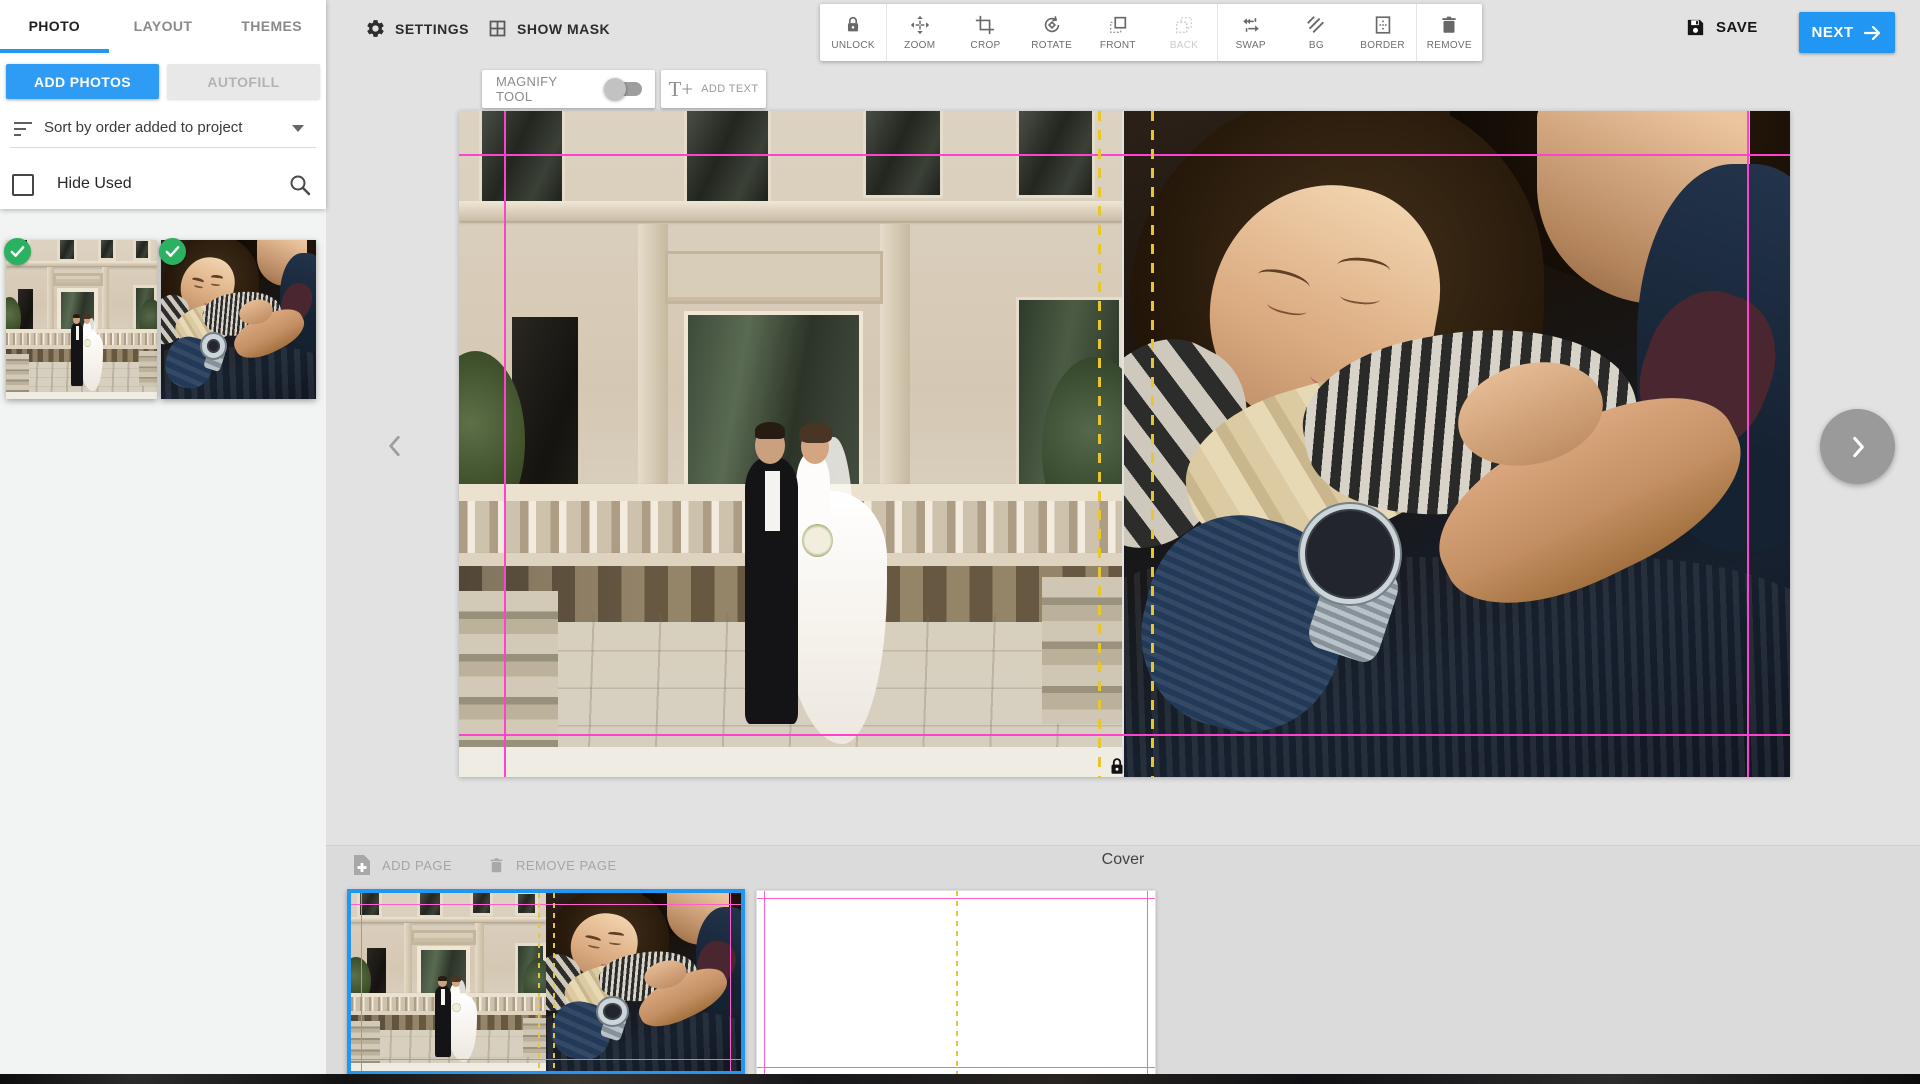 Image resolution: width=1920 pixels, height=1084 pixels. Describe the element at coordinates (527, 89) in the screenshot. I see `magnify-tool-label: MAGNIFY TOOL` at that location.